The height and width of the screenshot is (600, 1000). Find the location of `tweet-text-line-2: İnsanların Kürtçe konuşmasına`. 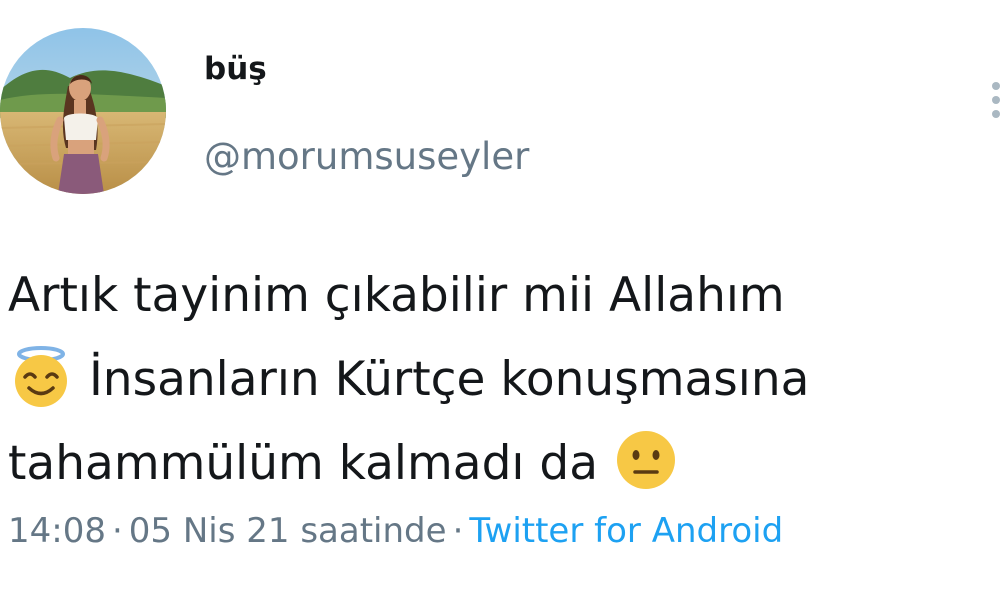

tweet-text-line-2: İnsanların Kürtçe konuşmasına is located at coordinates (504, 380).